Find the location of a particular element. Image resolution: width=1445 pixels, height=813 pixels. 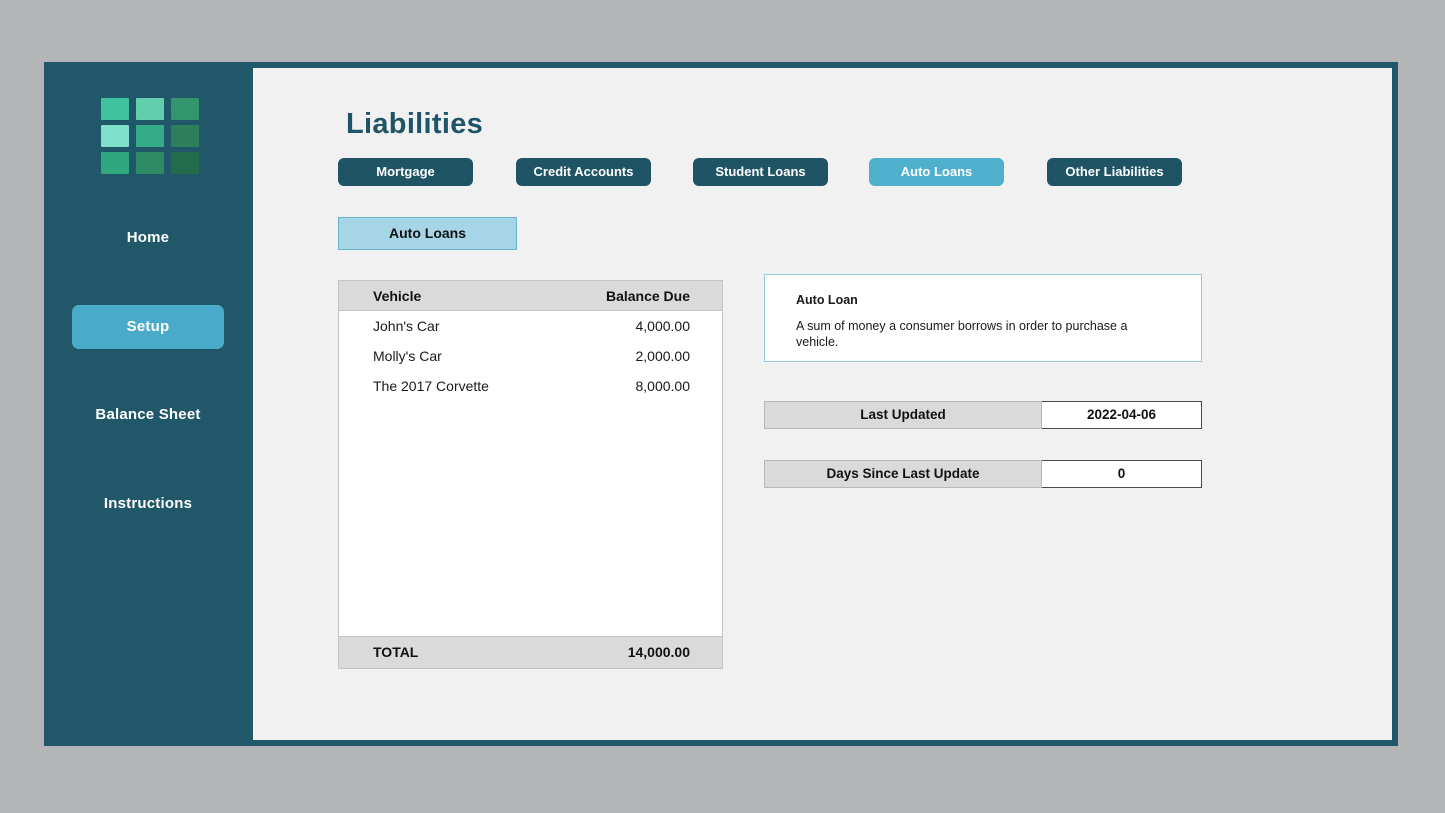

cell-vehicle: Molly's Car is located at coordinates (407, 356).